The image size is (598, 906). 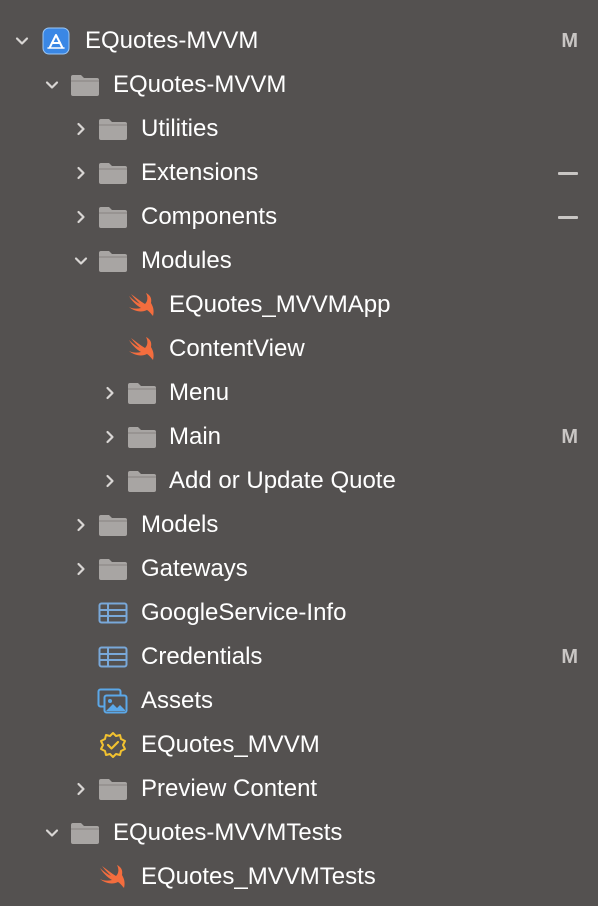 I want to click on tree-row-file: Assets, so click(x=299, y=701).